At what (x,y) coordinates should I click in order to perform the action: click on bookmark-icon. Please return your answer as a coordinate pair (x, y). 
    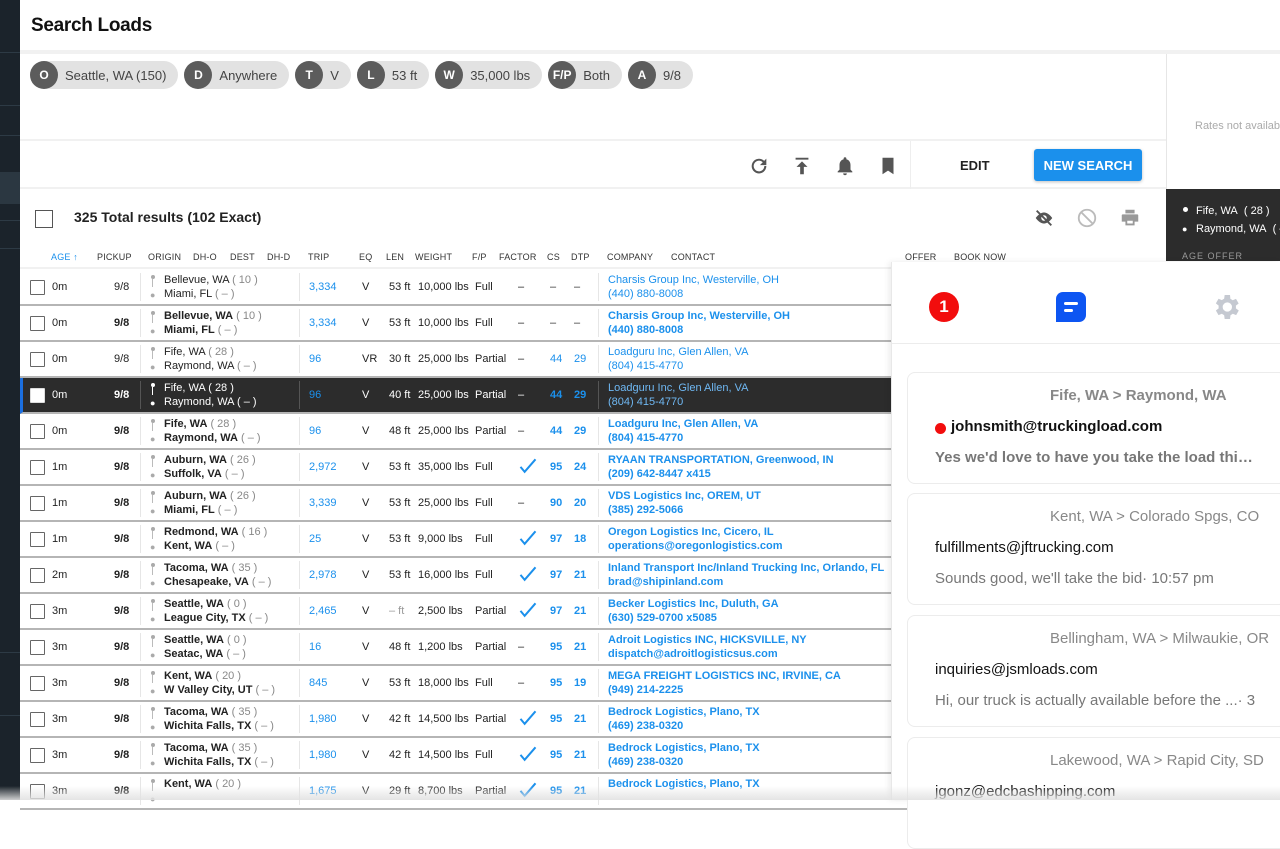
    Looking at the image, I should click on (888, 166).